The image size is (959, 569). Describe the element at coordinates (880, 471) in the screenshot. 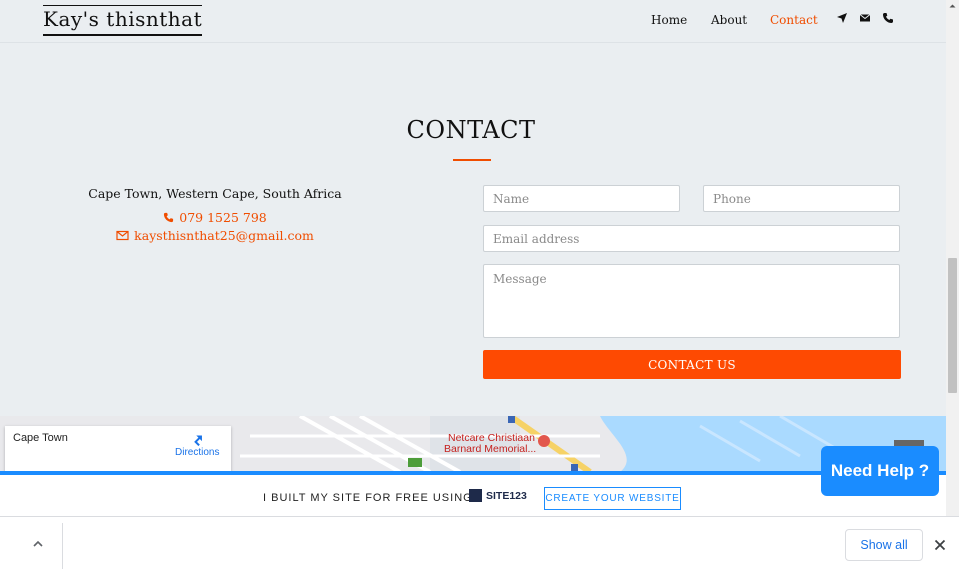

I see `need-help-button: Need Help ?` at that location.